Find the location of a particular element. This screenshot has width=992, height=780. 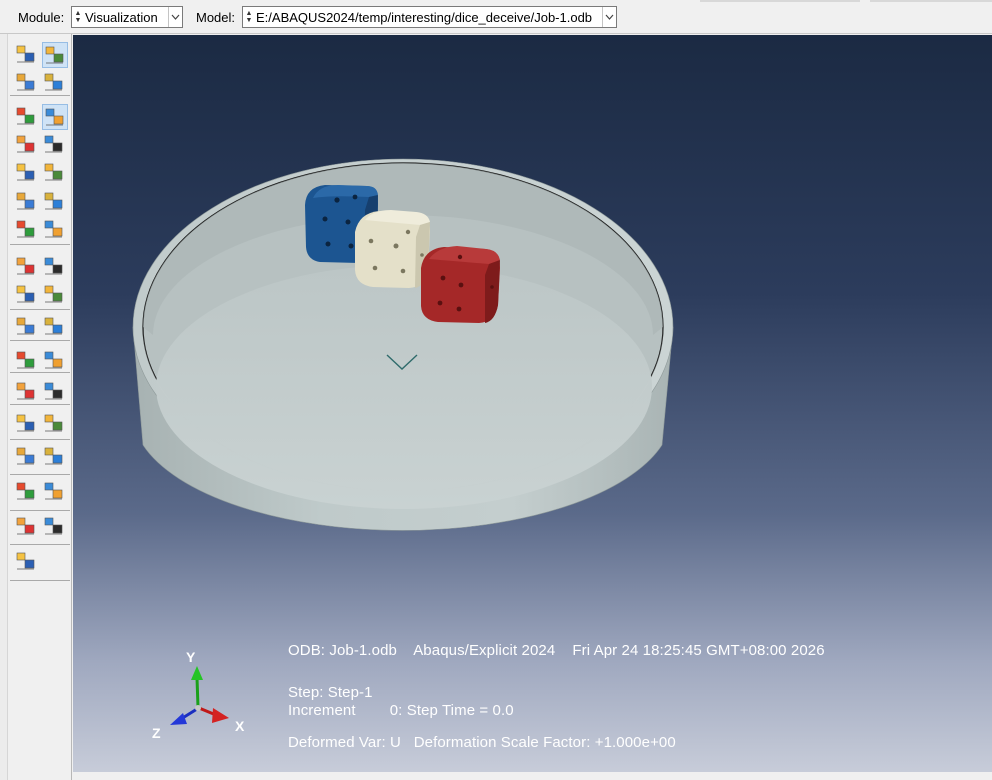

plot-material-orientations-icon is located at coordinates (27, 173).